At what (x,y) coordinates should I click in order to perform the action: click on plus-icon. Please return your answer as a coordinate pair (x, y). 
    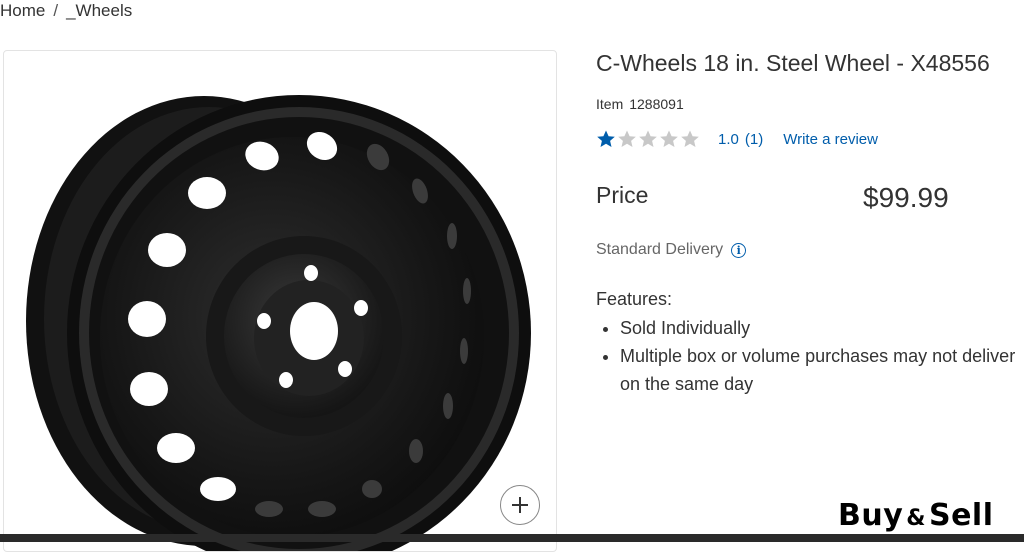
    Looking at the image, I should click on (520, 505).